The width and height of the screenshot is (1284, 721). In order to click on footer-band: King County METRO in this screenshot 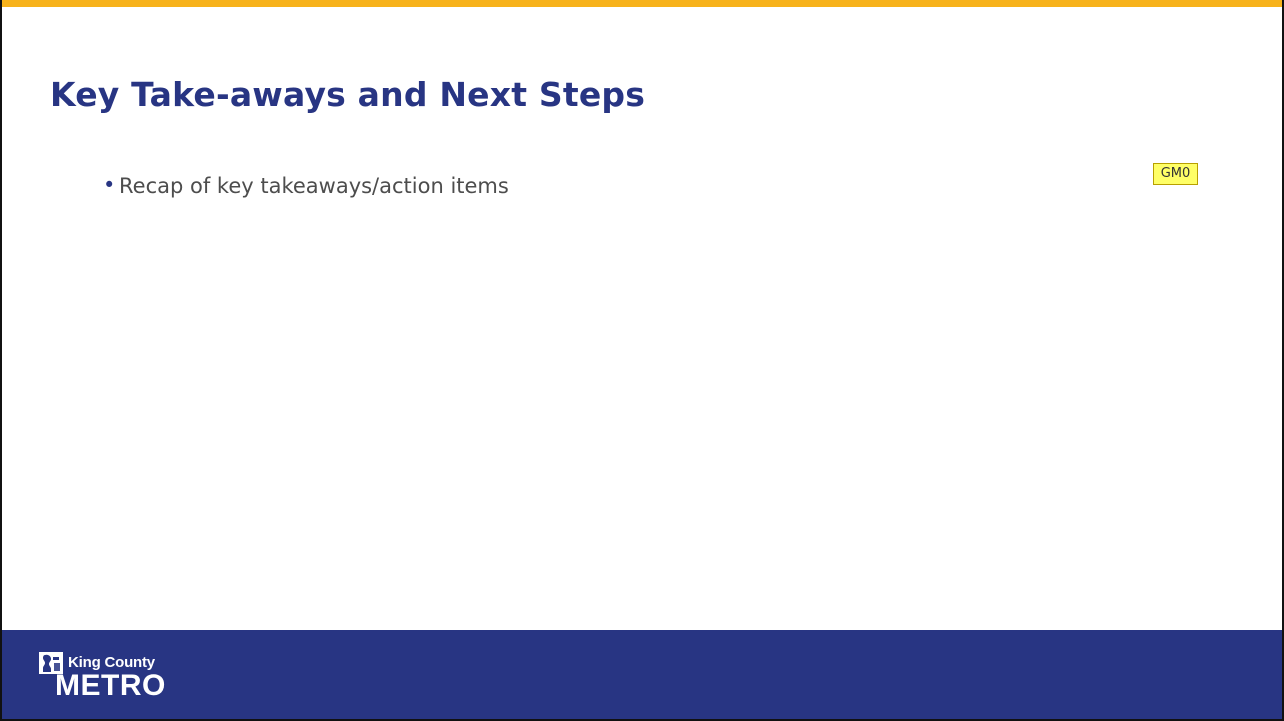, I will do `click(642, 674)`.